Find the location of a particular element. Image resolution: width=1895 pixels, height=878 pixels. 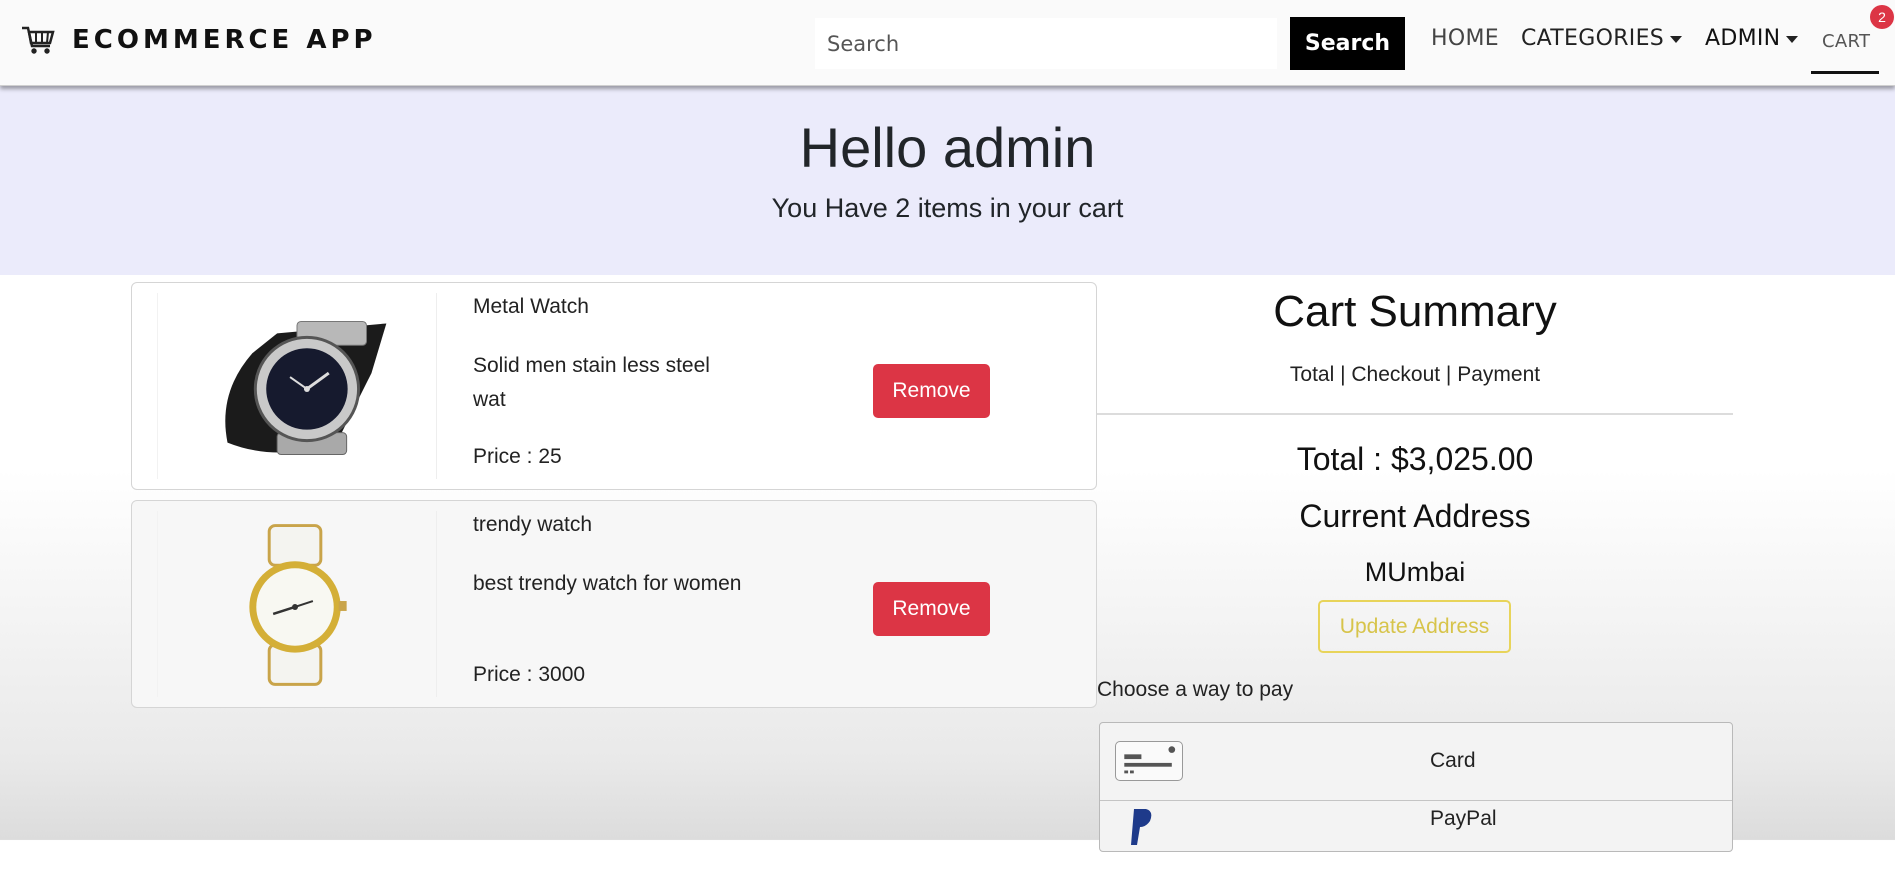

product-image-metal-watch is located at coordinates (297, 386).